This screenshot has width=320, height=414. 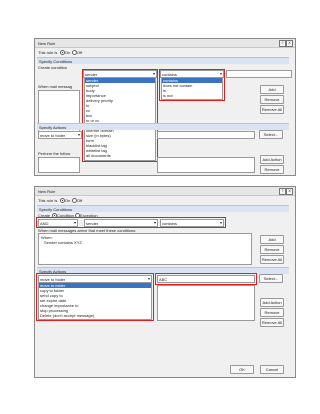 I want to click on condition-line: Sender contains XYZ, so click(x=63, y=242).